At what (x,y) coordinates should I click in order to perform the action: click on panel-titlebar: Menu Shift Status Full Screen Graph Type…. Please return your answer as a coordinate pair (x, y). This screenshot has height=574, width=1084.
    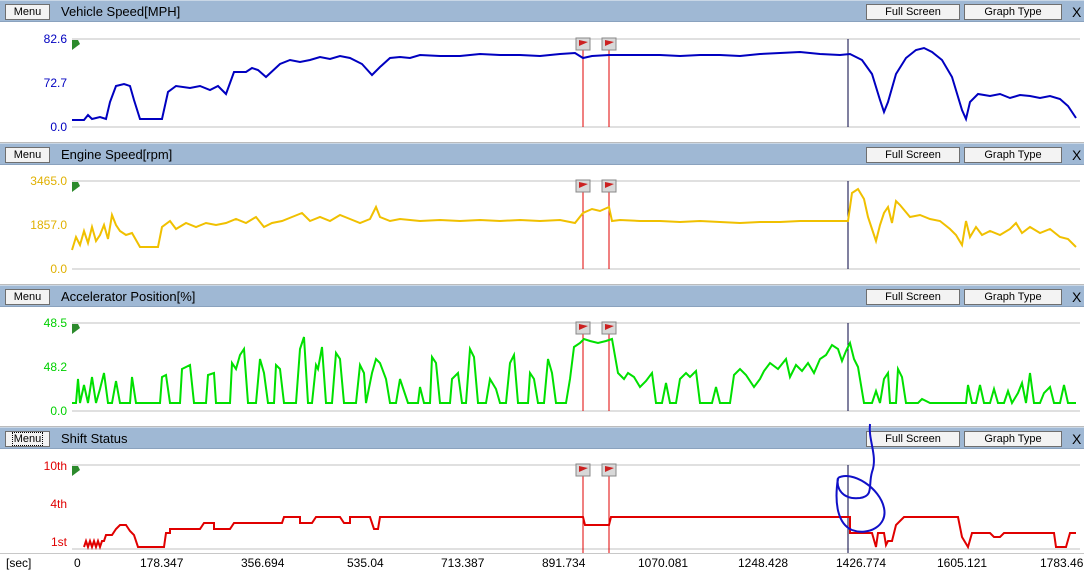
    Looking at the image, I should click on (542, 438).